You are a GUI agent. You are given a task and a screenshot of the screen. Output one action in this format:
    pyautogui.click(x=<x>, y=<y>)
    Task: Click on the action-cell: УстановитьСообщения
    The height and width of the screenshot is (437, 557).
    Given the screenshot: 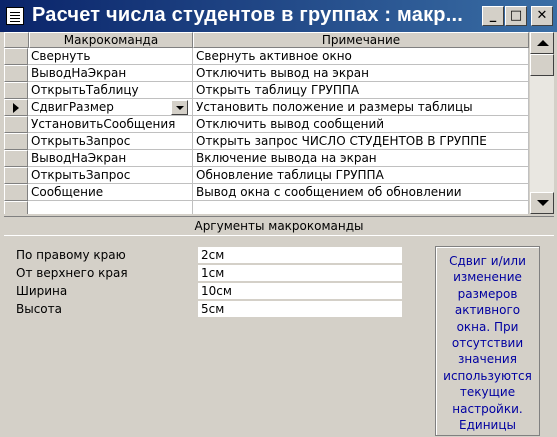 What is the action you would take?
    pyautogui.click(x=110, y=124)
    